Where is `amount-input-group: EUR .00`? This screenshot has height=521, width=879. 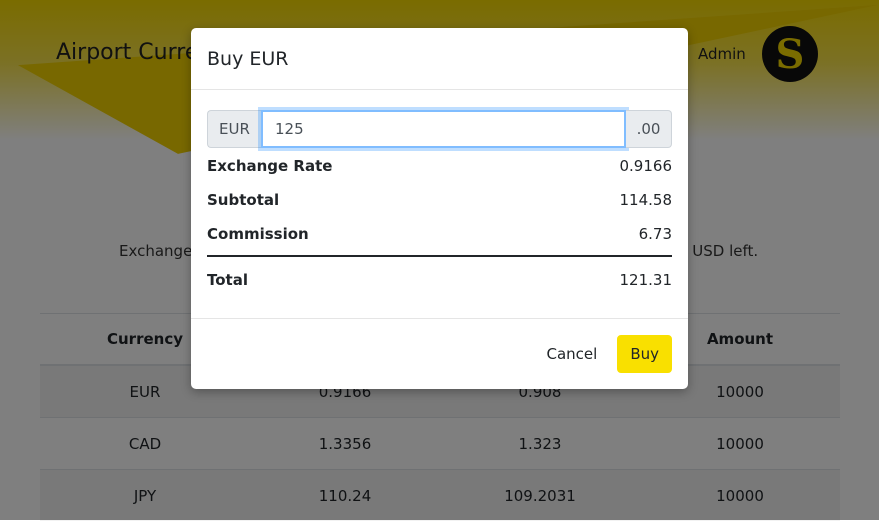 amount-input-group: EUR .00 is located at coordinates (439, 129).